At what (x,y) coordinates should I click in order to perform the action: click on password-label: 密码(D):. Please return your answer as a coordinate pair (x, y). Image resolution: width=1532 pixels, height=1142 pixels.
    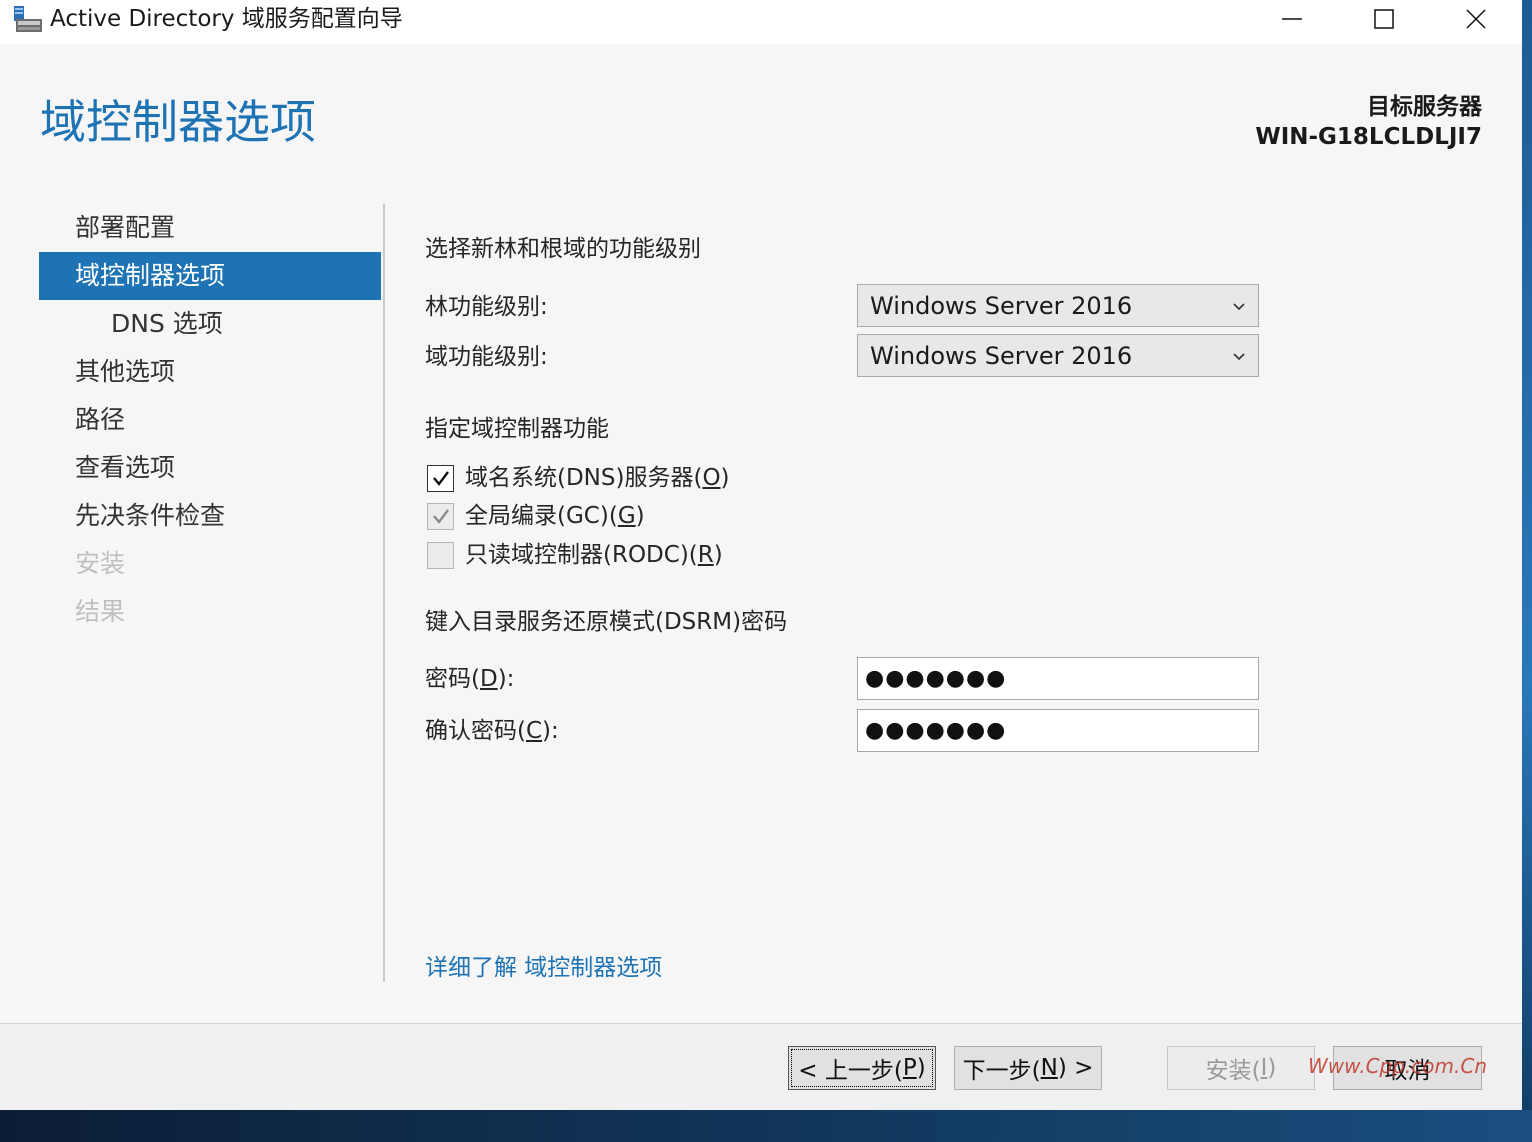
    Looking at the image, I should click on (470, 679).